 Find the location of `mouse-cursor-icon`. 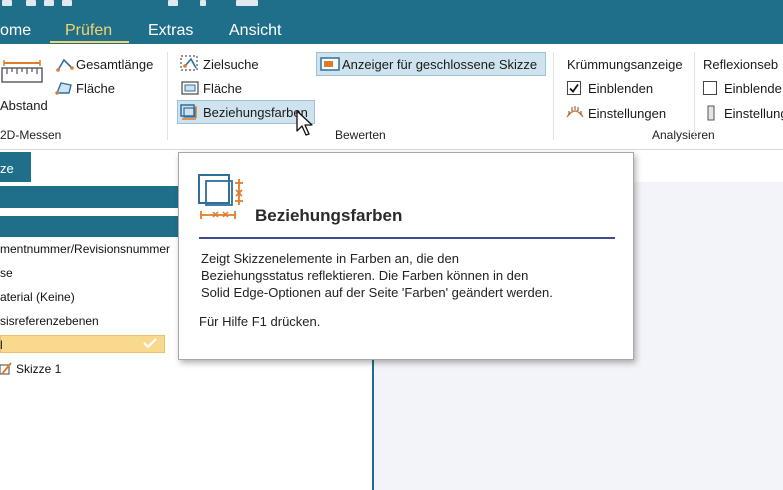

mouse-cursor-icon is located at coordinates (304, 123).